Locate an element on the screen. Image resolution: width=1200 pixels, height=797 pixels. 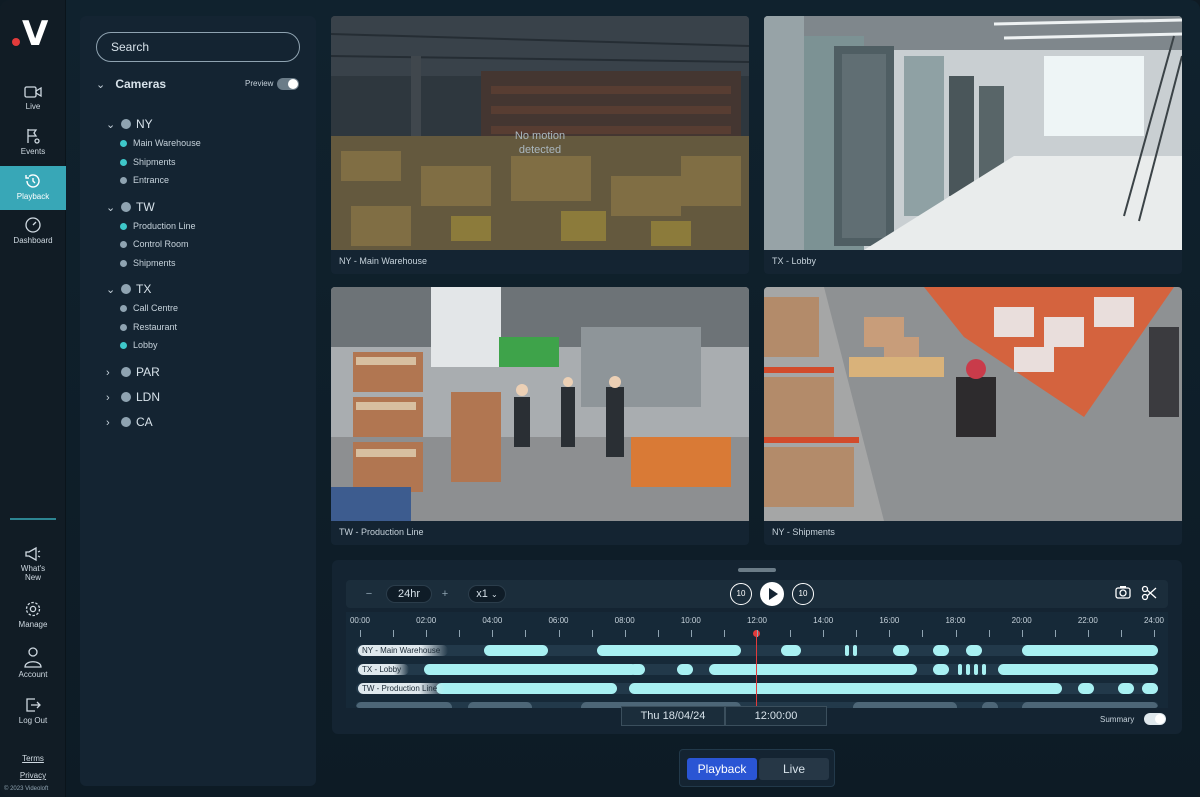
cameras-header: ⌄ Cameras is located at coordinates (131, 84).